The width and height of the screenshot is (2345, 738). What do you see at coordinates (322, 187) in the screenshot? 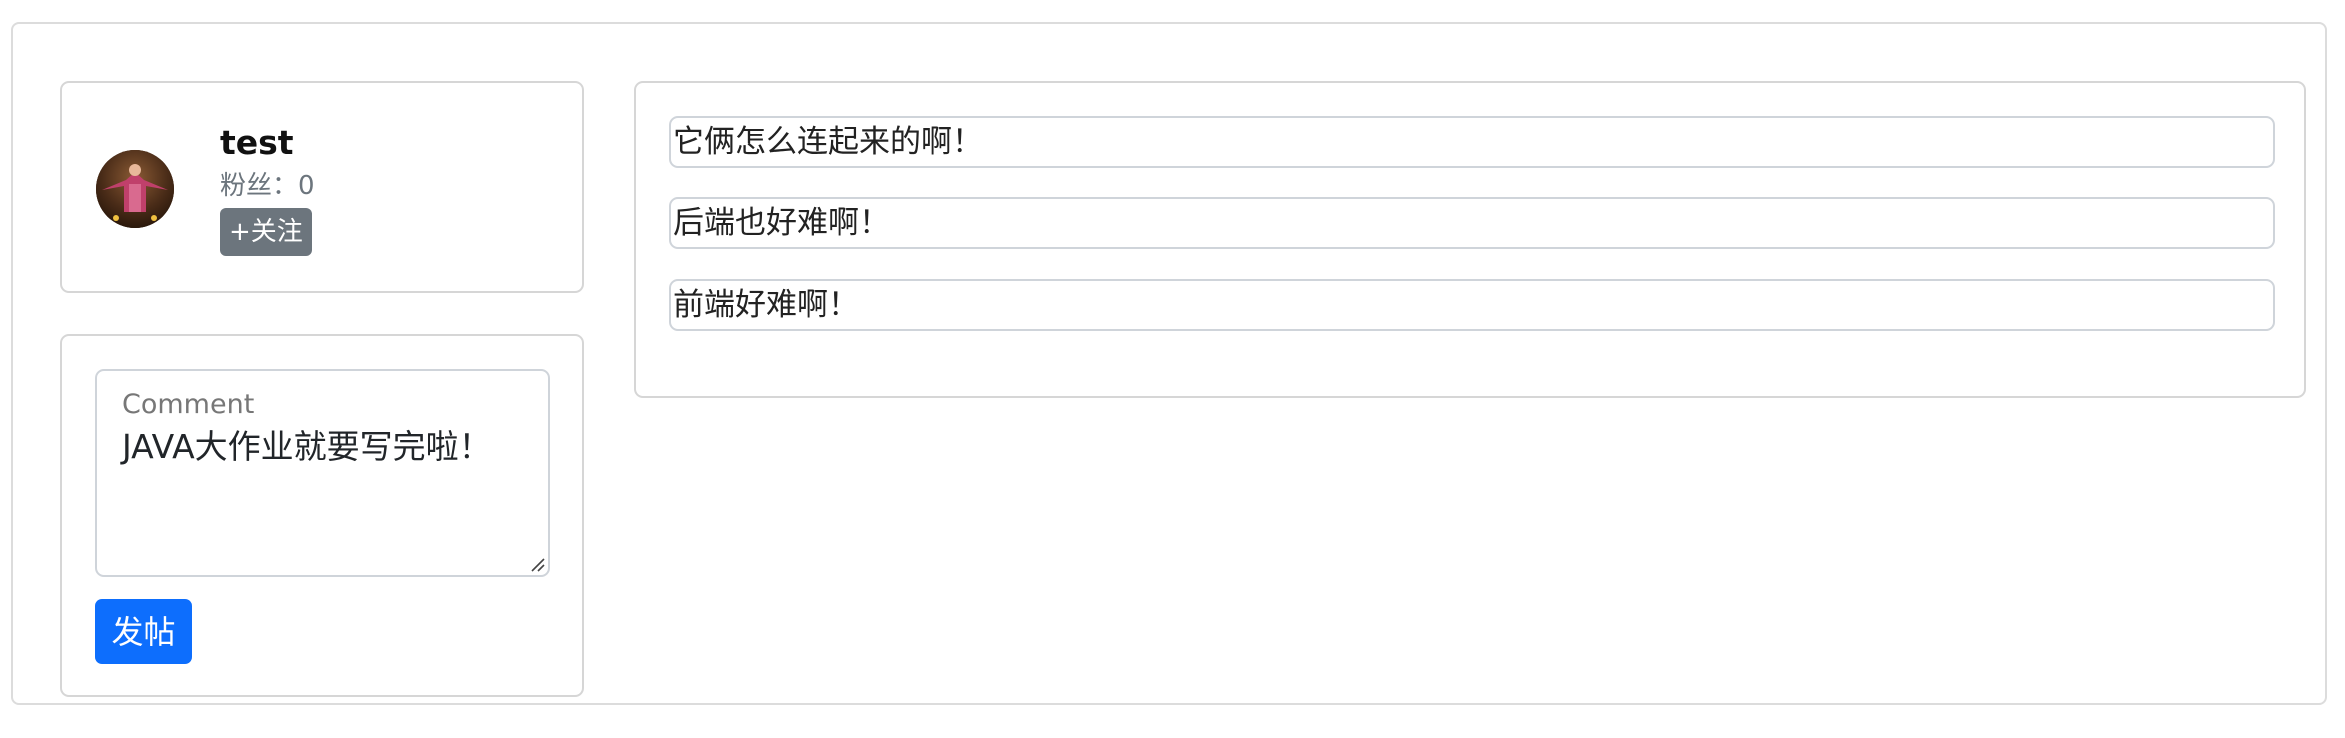
I see `profile-card: test 粉丝：0 +关注` at bounding box center [322, 187].